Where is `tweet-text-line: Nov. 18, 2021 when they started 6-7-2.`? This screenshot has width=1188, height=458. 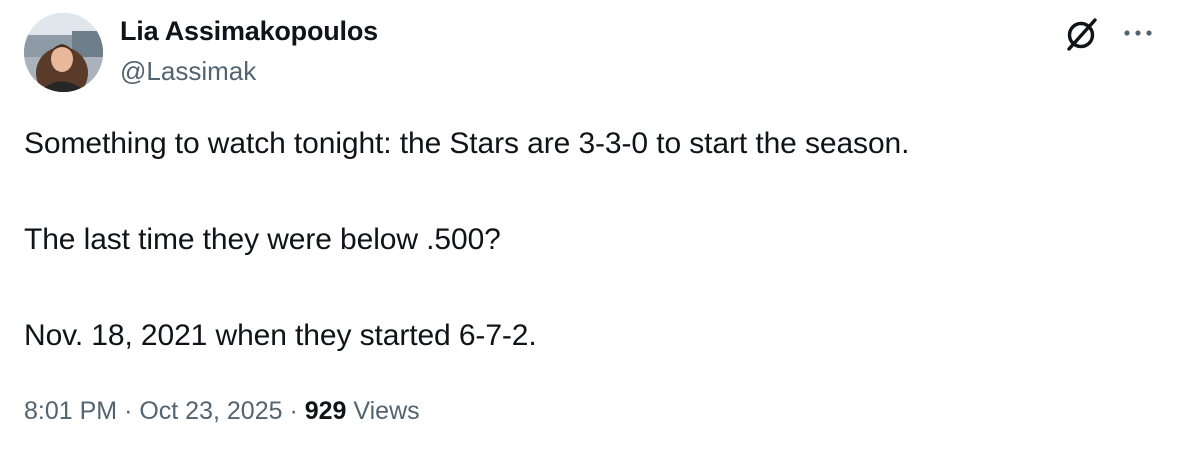 tweet-text-line: Nov. 18, 2021 when they started 6-7-2. is located at coordinates (280, 335).